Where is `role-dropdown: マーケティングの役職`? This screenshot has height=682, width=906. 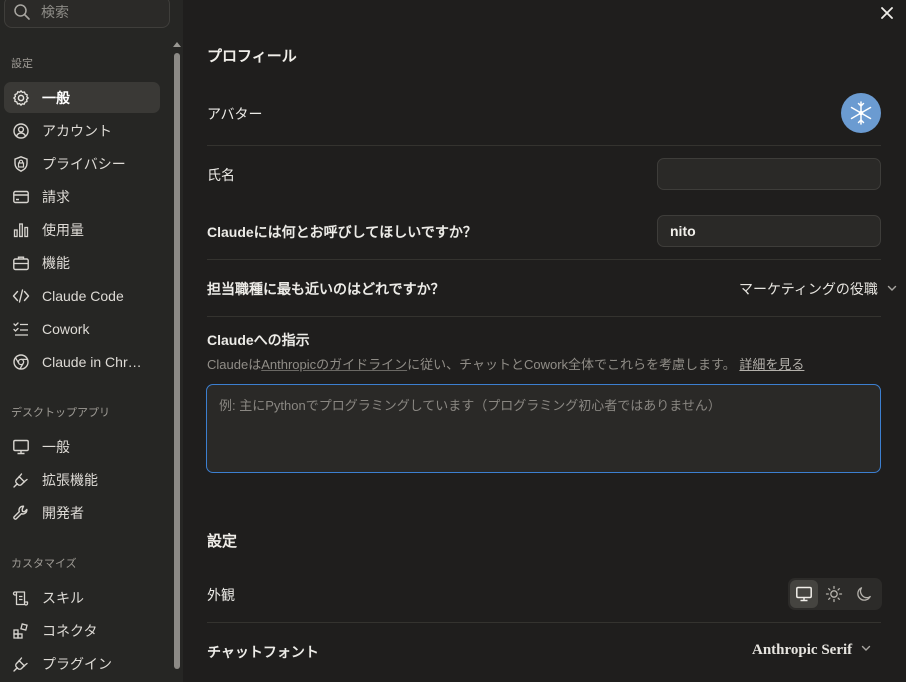
role-dropdown: マーケティングの役職 is located at coordinates (818, 289).